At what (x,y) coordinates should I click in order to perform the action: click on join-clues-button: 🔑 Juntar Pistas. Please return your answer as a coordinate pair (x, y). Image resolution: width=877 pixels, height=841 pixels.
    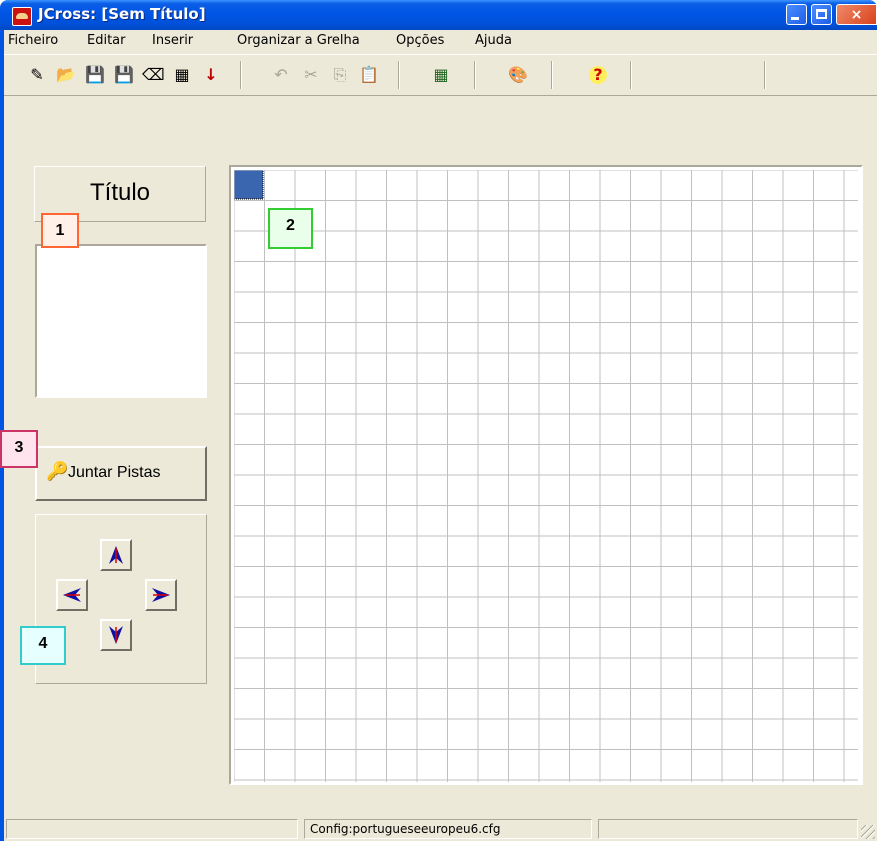
    Looking at the image, I should click on (121, 473).